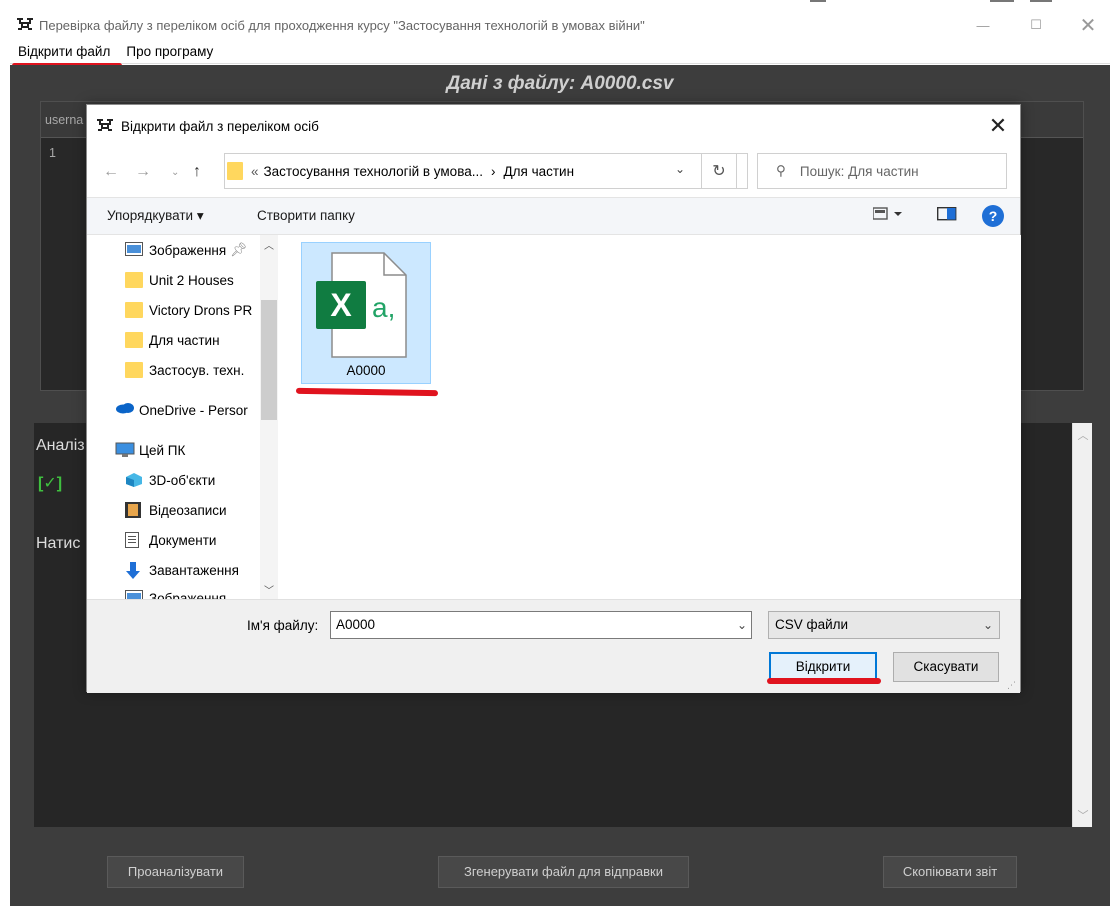 The width and height of the screenshot is (1110, 906). Describe the element at coordinates (563, 872) in the screenshot. I see `generate-file-button: Згенерувати файл для відправки` at that location.